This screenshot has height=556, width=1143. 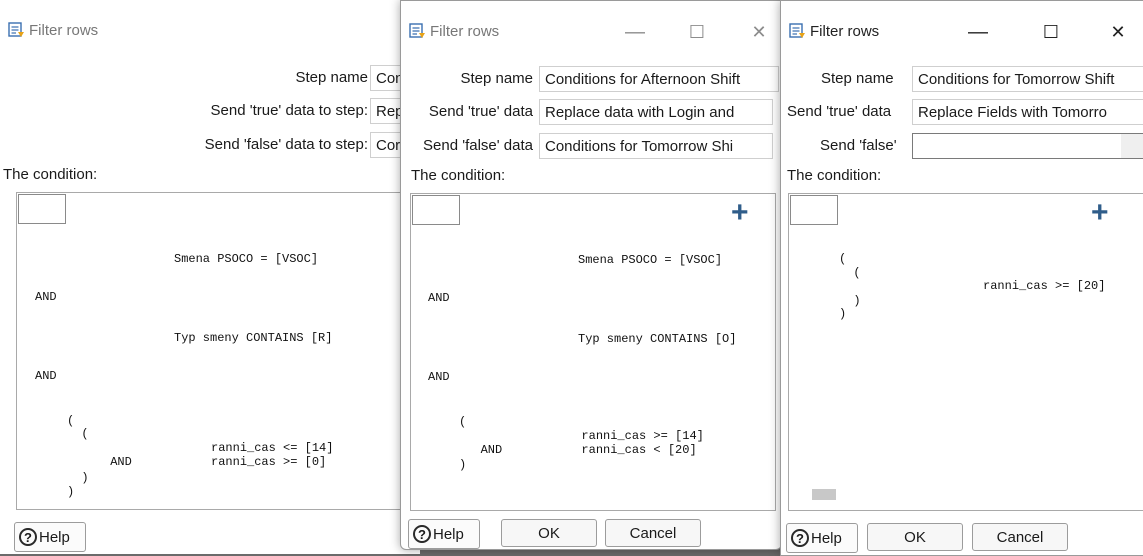 I want to click on send-false-select, so click(x=1027, y=146).